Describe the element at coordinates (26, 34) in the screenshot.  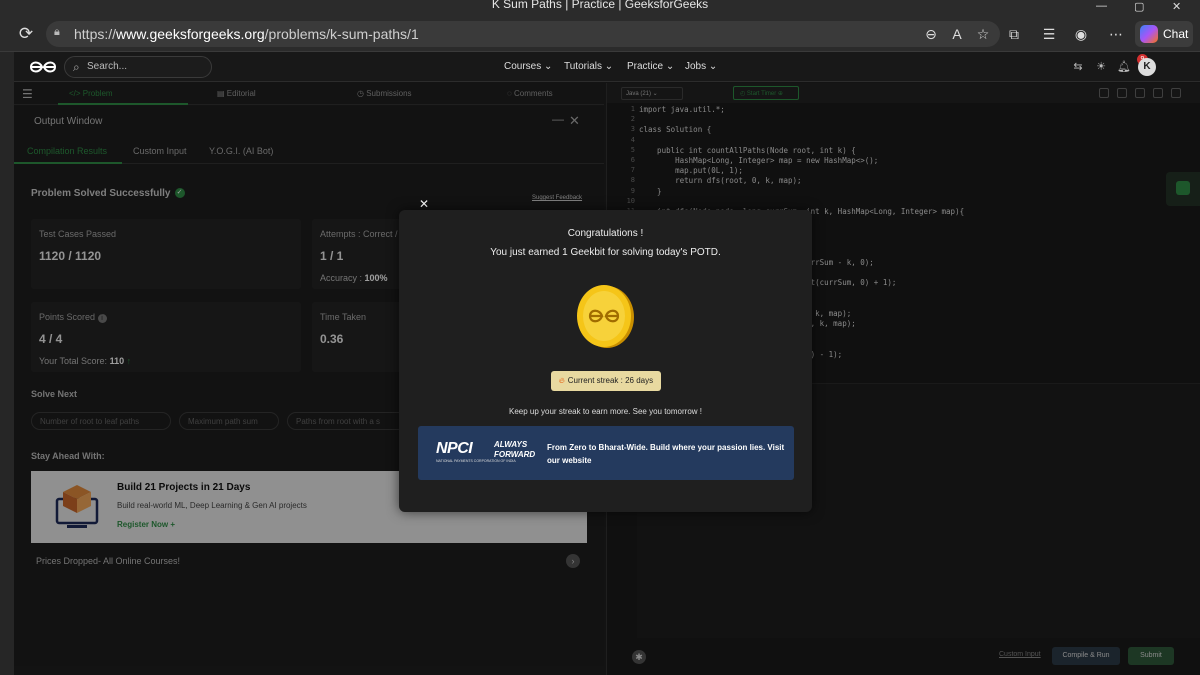
I see `refresh-icon: ⟳` at that location.